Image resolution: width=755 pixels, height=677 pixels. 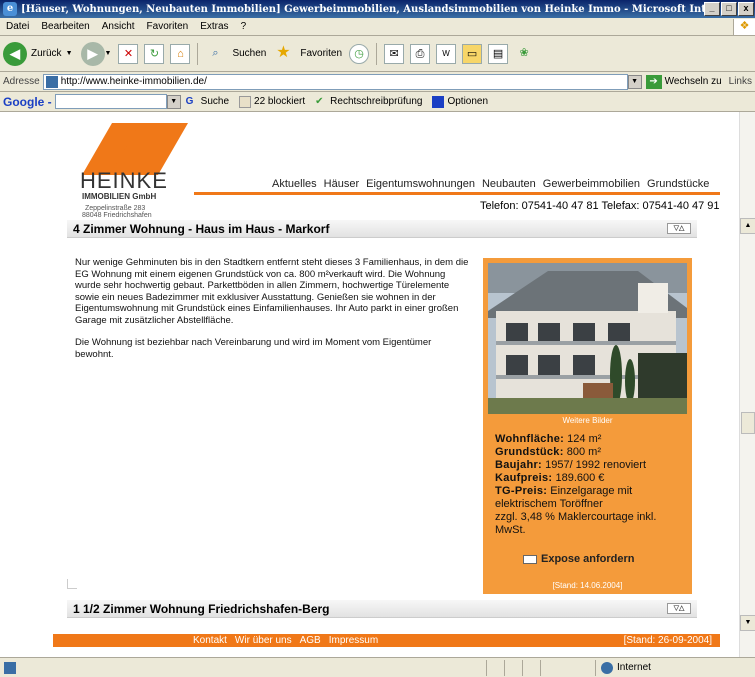 I want to click on address-input: http://www.heinke-immobilien.de/, so click(x=335, y=81).